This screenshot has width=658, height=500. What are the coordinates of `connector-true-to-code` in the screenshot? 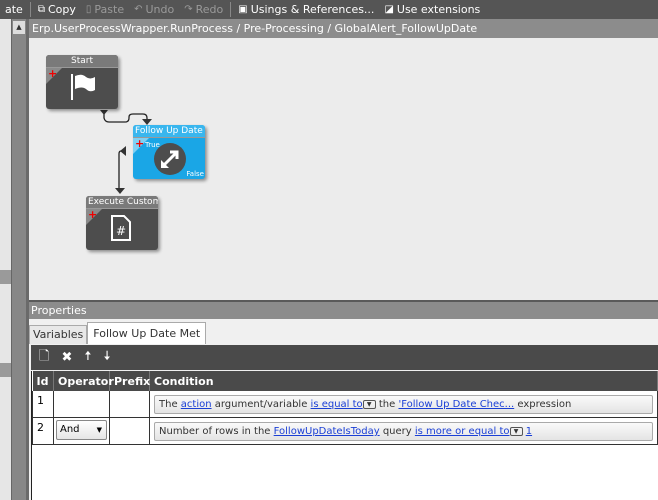 It's located at (122, 170).